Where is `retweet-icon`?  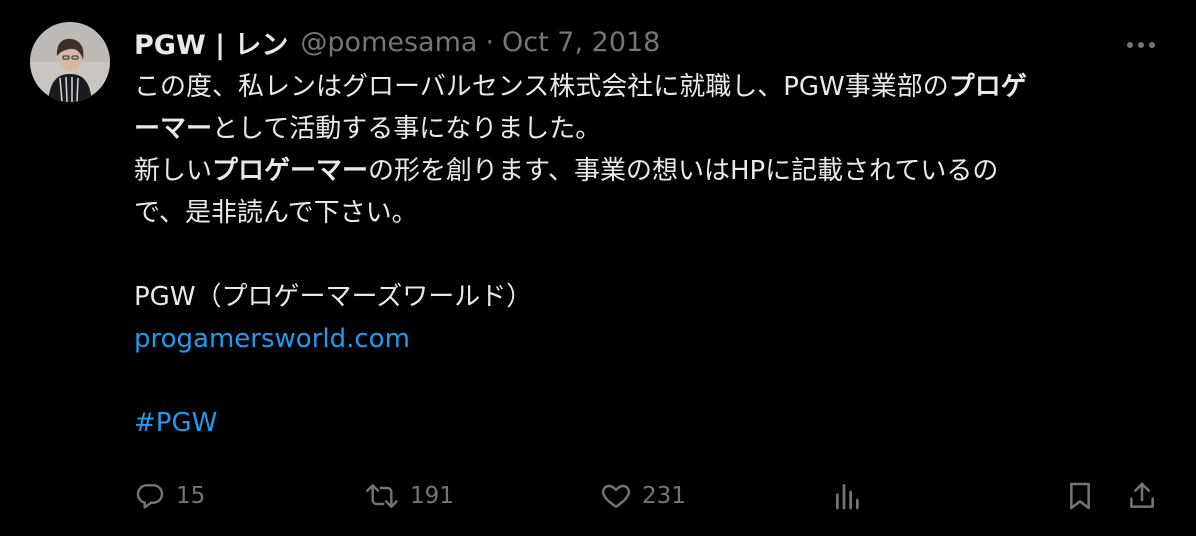 retweet-icon is located at coordinates (382, 496).